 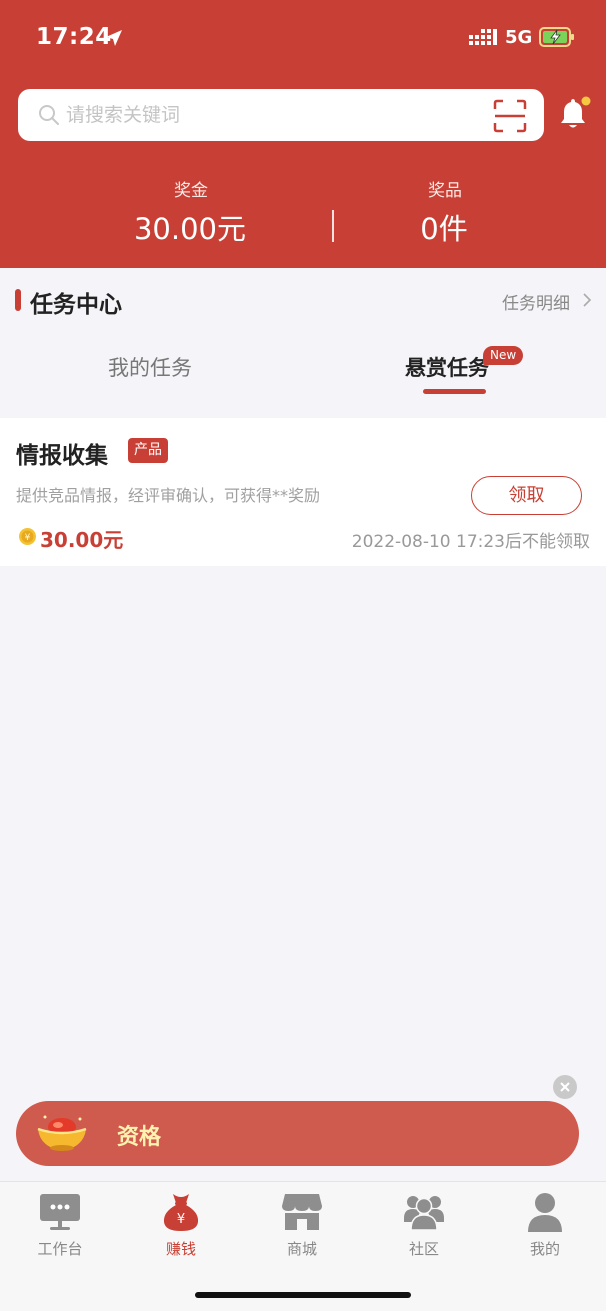 I want to click on section-title: 任务中心, so click(x=76, y=305).